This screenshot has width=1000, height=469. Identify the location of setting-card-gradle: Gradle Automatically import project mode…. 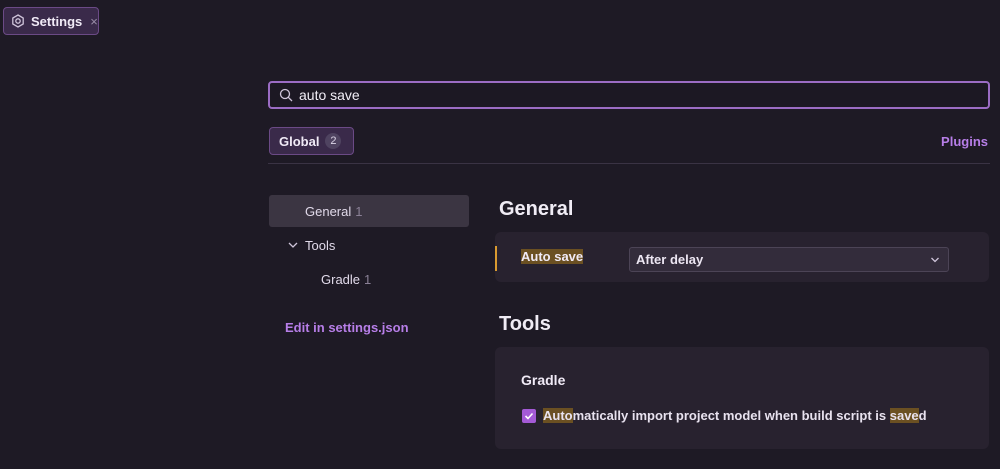
(742, 398).